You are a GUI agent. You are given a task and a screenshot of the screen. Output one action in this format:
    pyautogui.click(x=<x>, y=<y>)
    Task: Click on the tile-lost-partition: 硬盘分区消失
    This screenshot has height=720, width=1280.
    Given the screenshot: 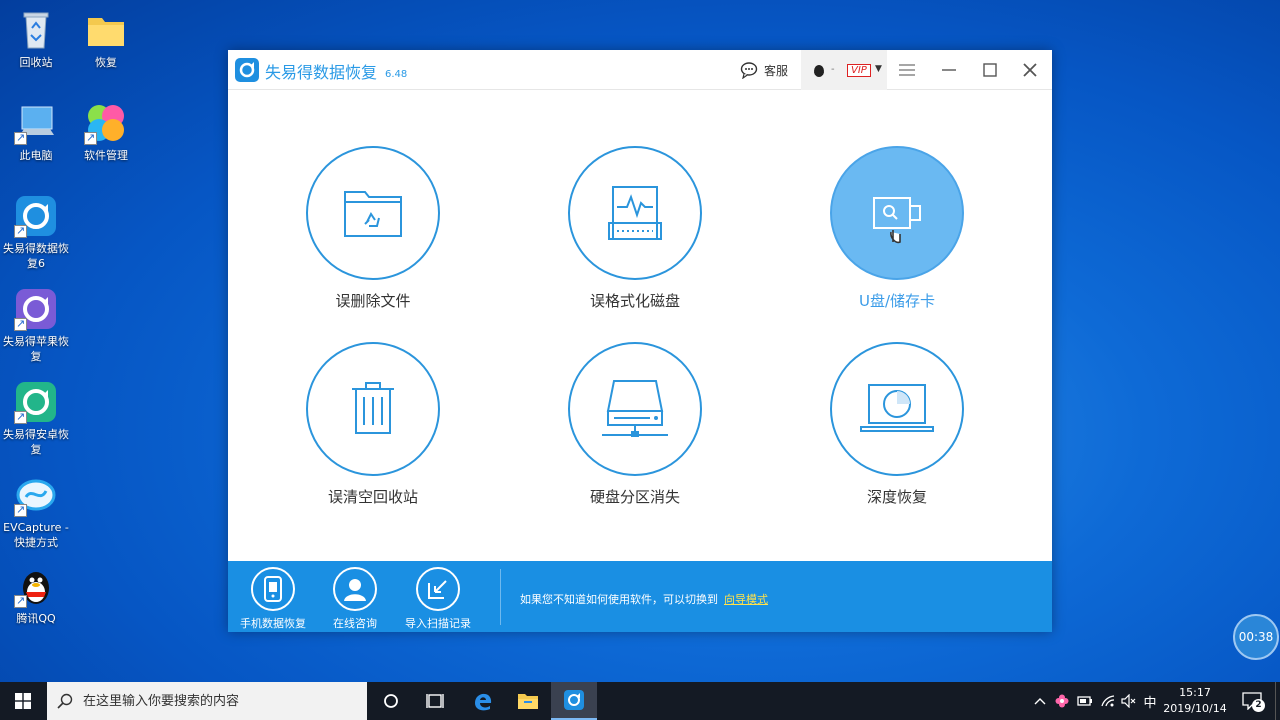 What is the action you would take?
    pyautogui.click(x=635, y=424)
    